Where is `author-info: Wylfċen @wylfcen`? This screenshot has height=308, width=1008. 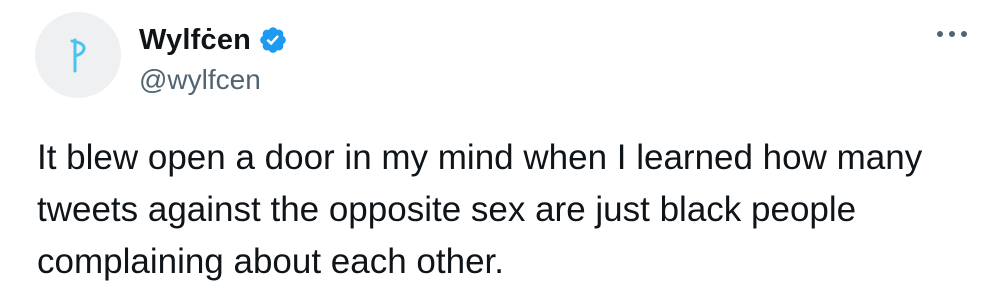
author-info: Wylfċen @wylfcen is located at coordinates (213, 54).